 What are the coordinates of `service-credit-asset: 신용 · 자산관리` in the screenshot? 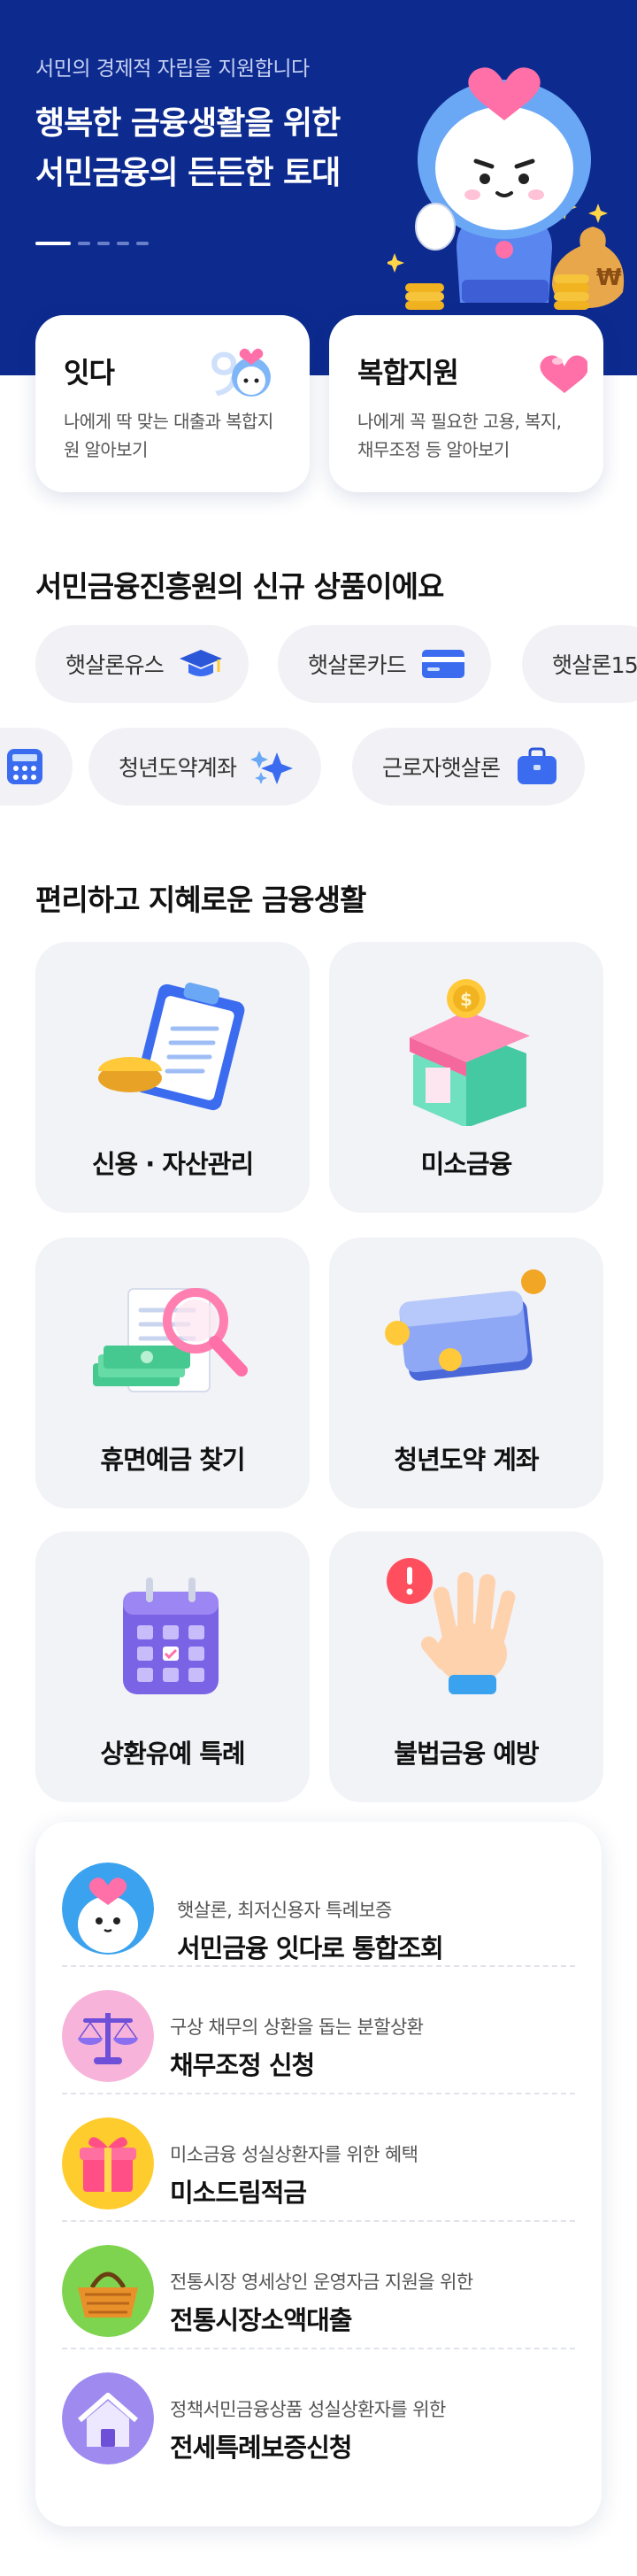 It's located at (172, 1077).